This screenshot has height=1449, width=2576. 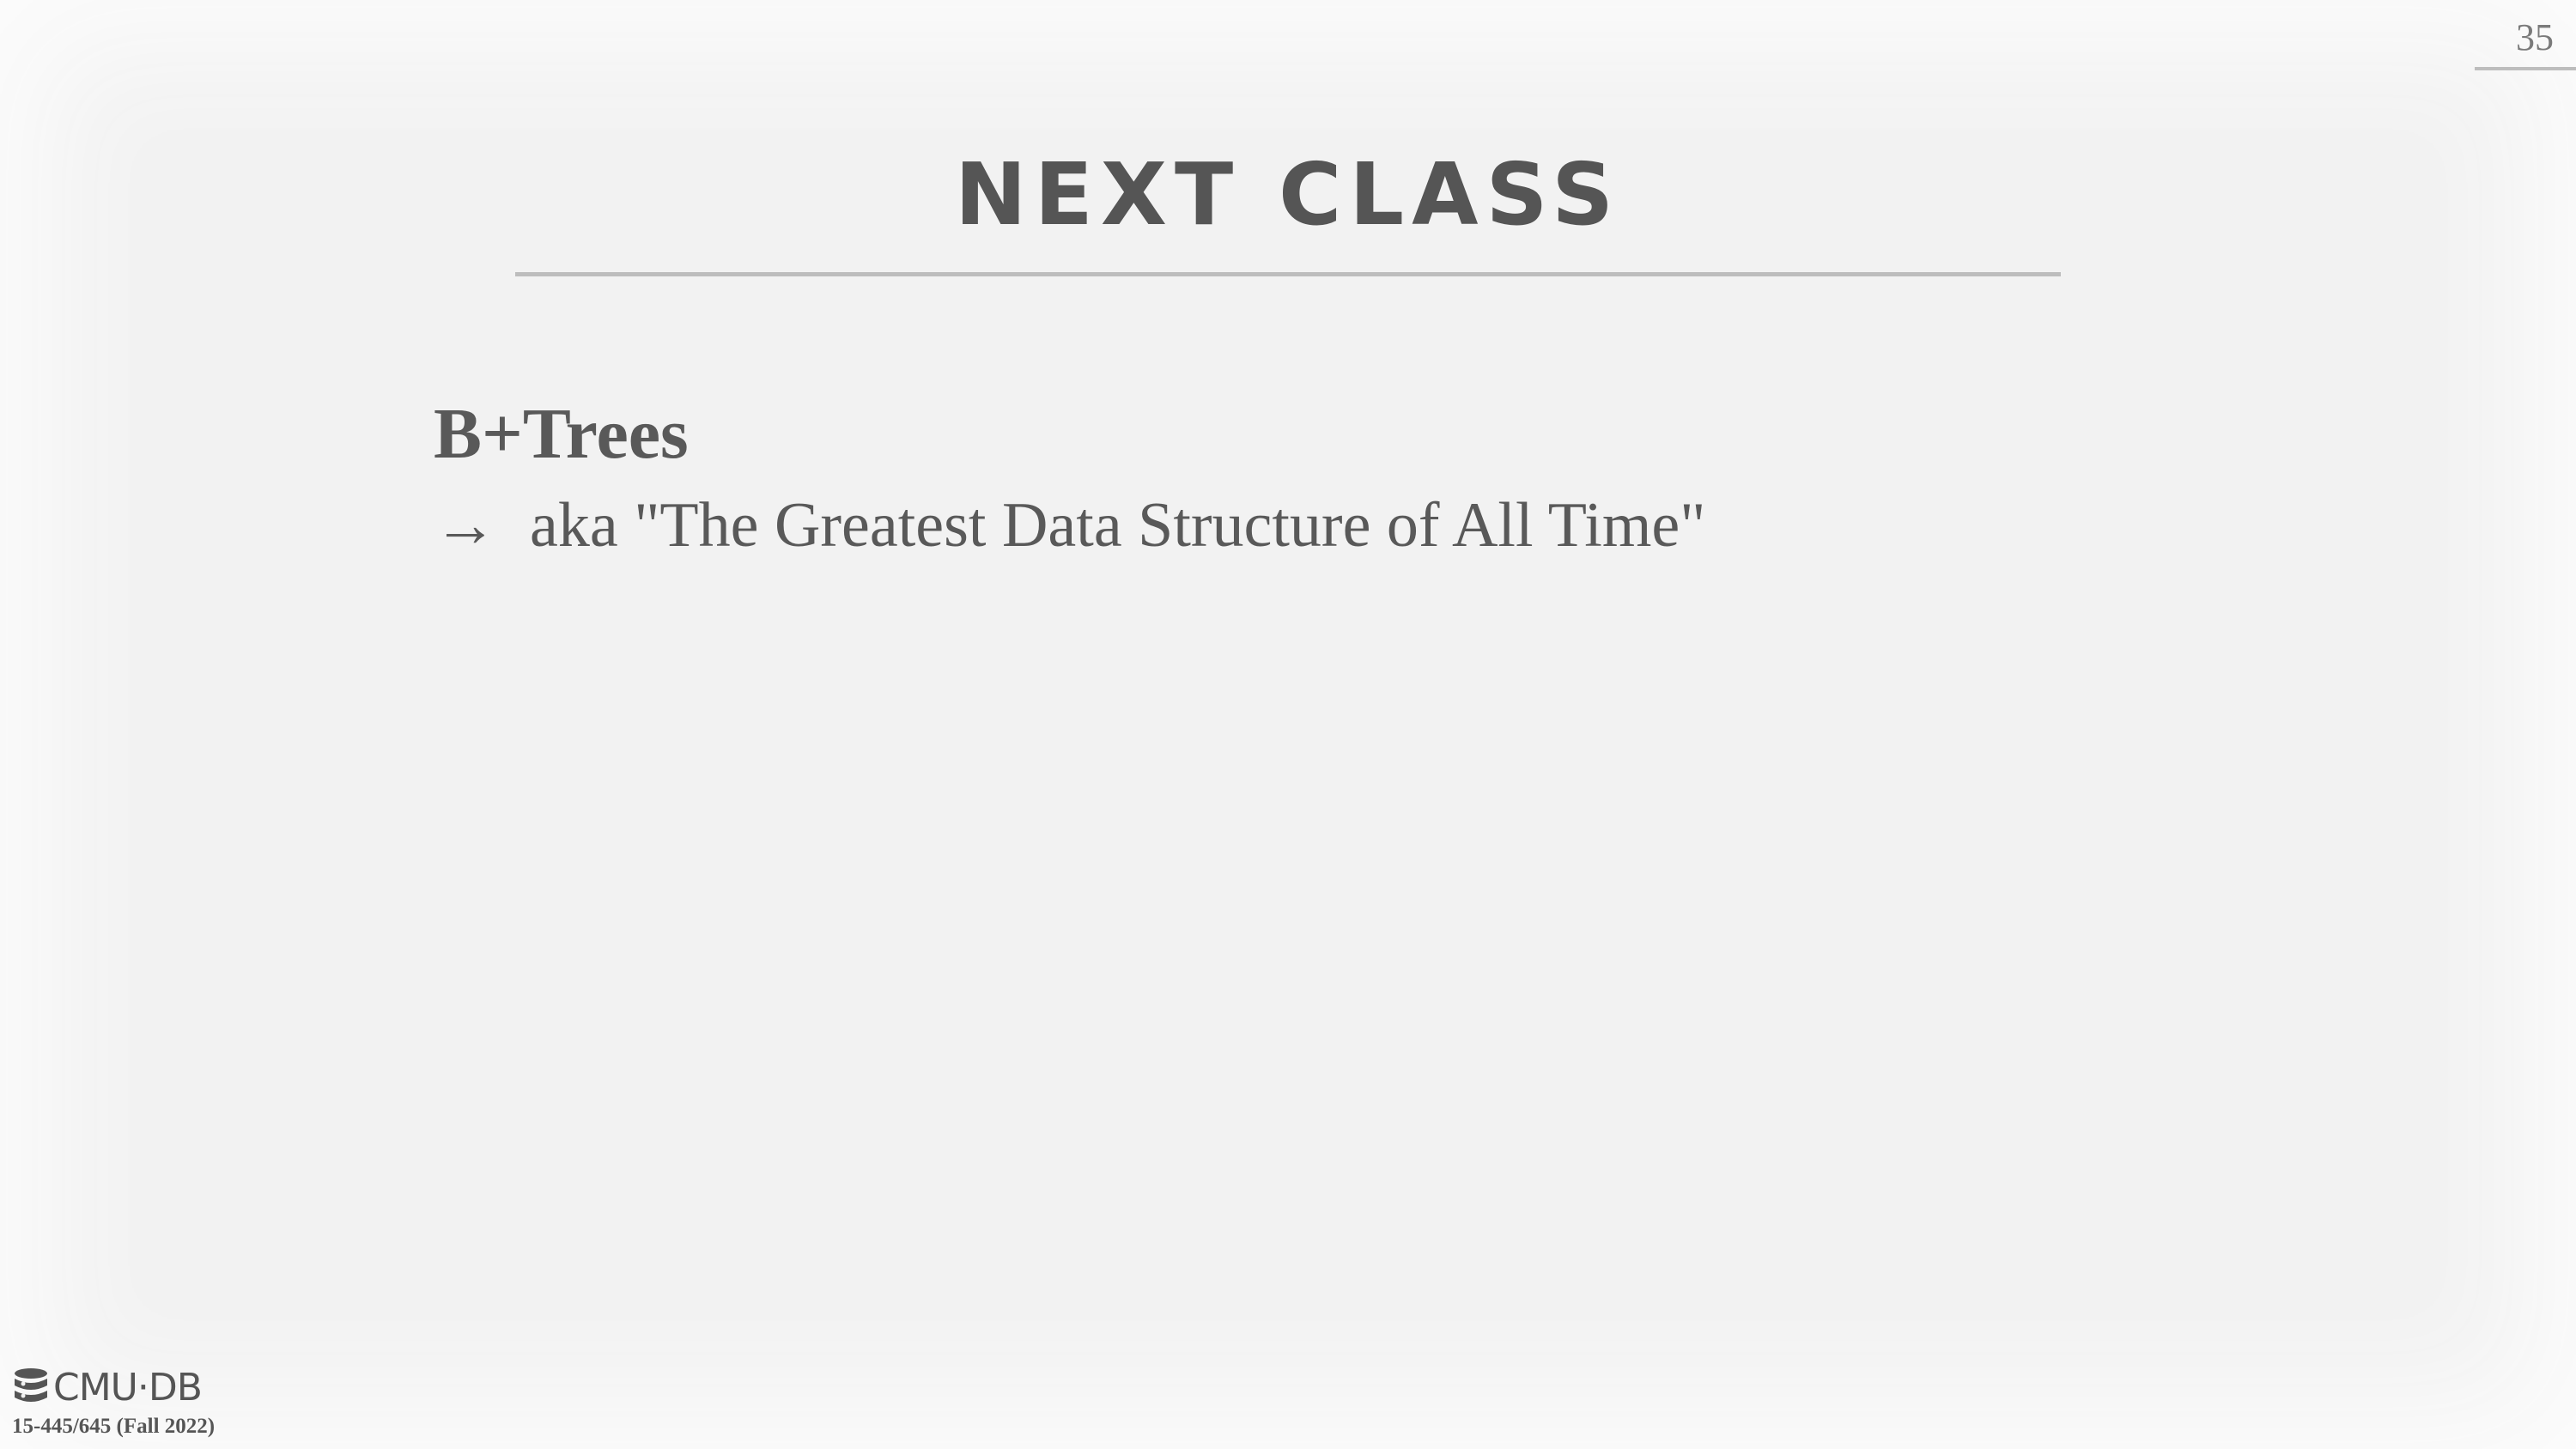 I want to click on cmu-db-logo: CMU·DB, so click(x=107, y=1387).